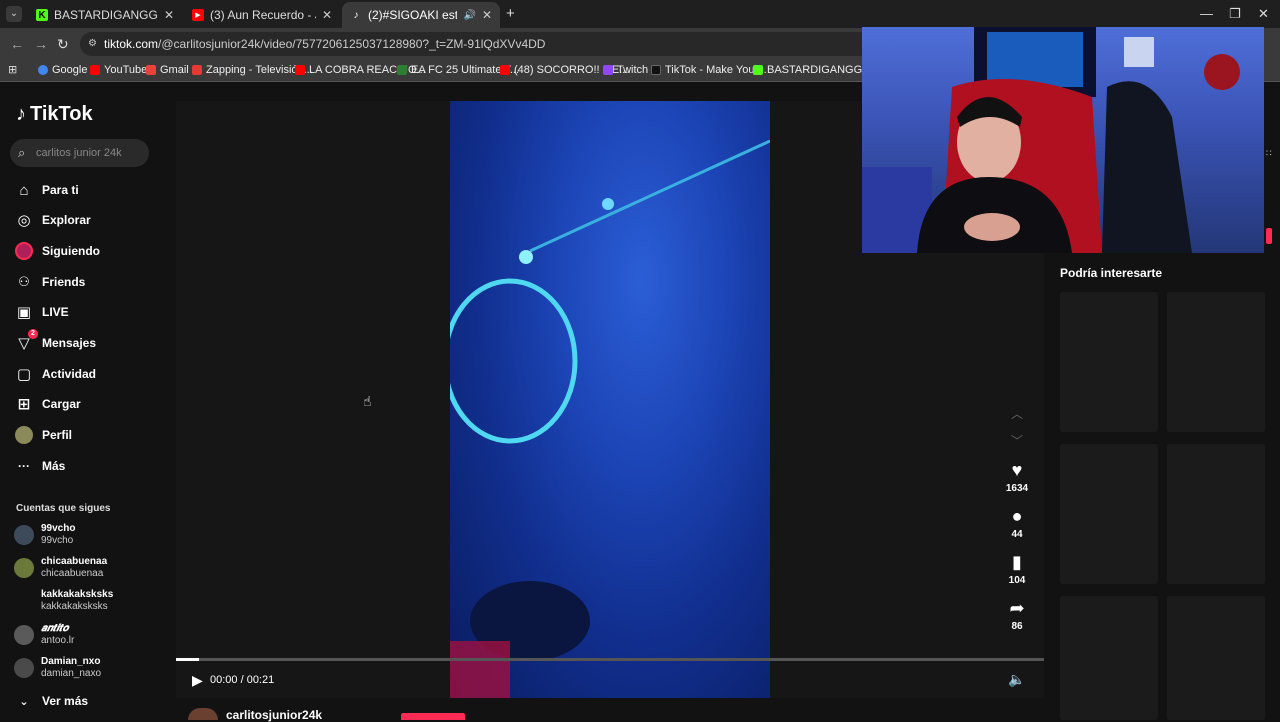  What do you see at coordinates (1017, 562) in the screenshot?
I see `bookmark-icon: ▮` at bounding box center [1017, 562].